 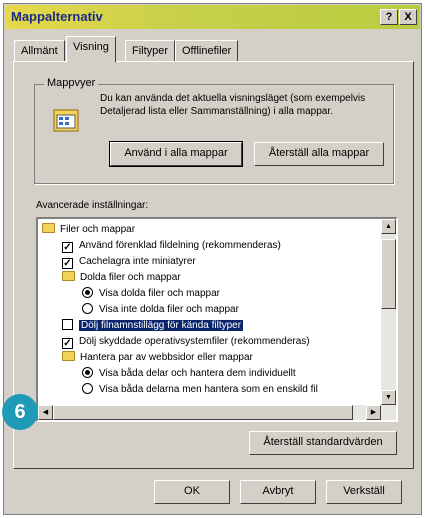 What do you see at coordinates (408, 17) in the screenshot?
I see `close-button: X` at bounding box center [408, 17].